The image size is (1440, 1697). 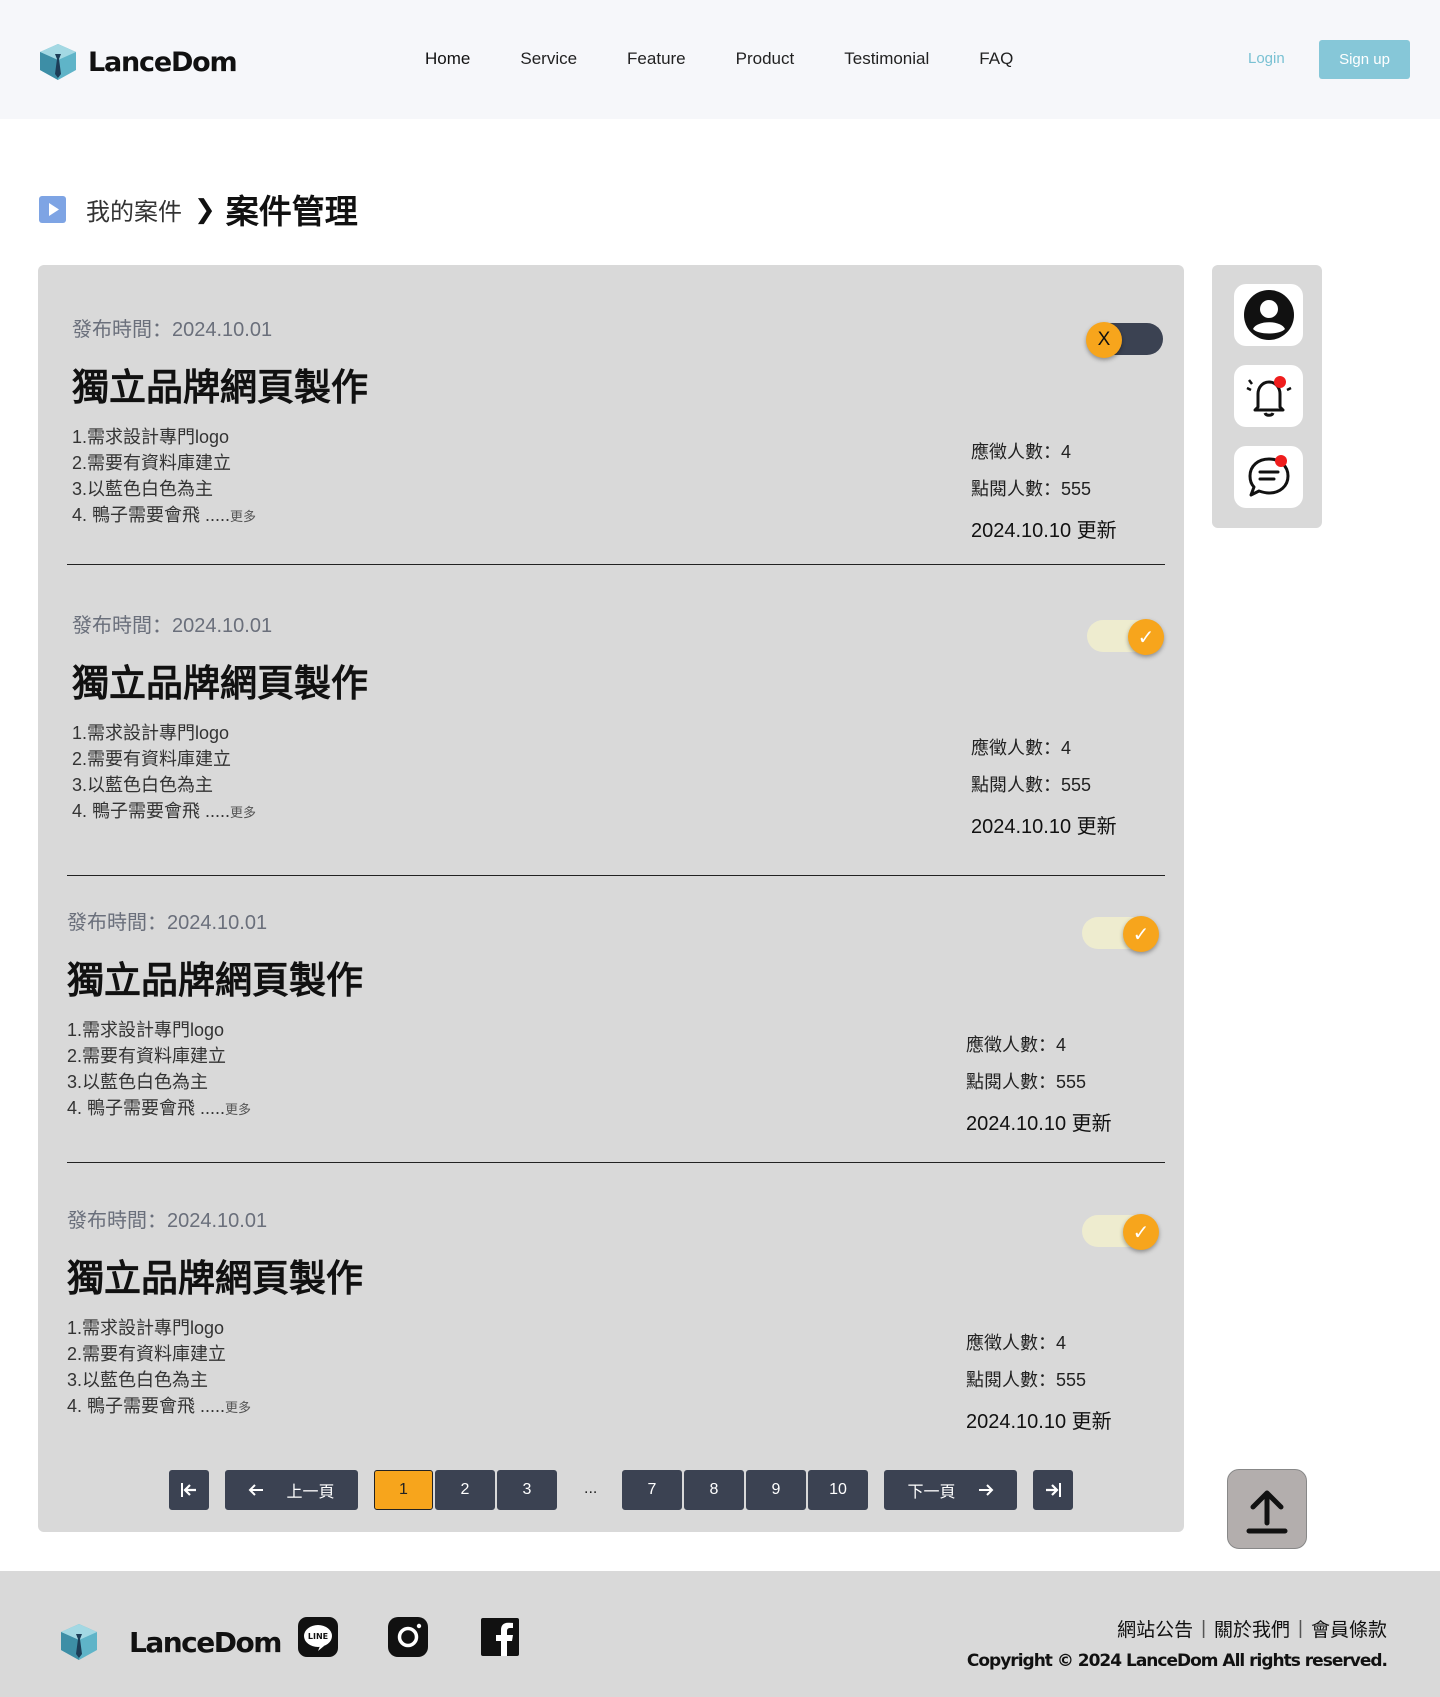 I want to click on pagination: 上一頁 1 2 3 ... 7 8 9 10 下一頁, so click(x=611, y=1490).